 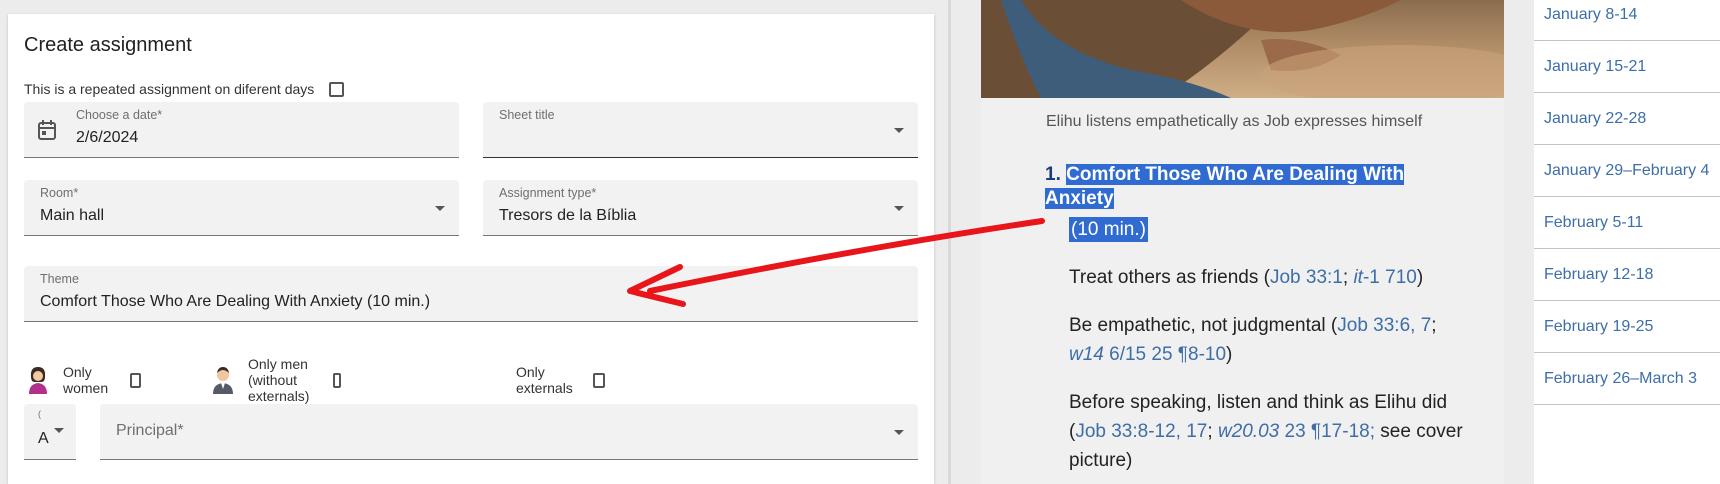 What do you see at coordinates (241, 208) in the screenshot?
I see `room-select: Room* Main hall` at bounding box center [241, 208].